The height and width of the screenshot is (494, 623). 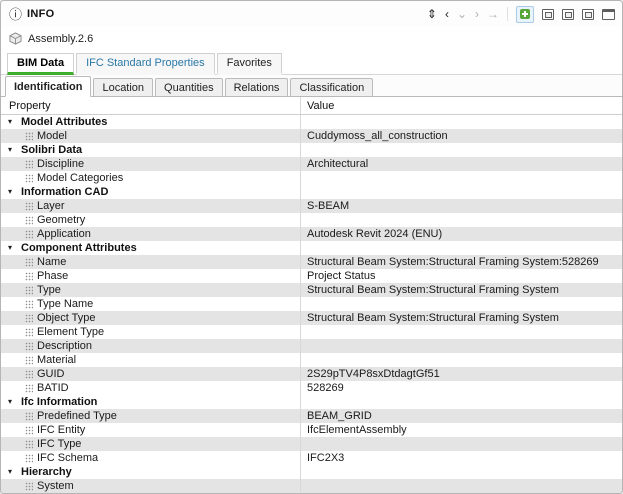 I want to click on green-tool-button, so click(x=525, y=14).